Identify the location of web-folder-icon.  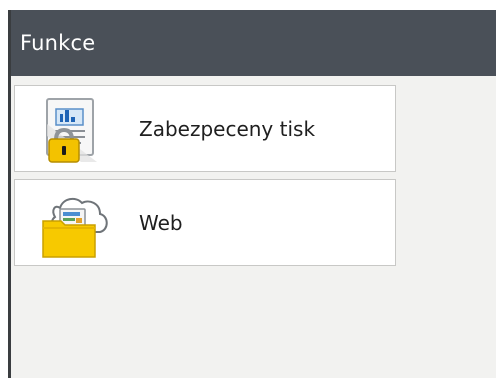
(74, 224).